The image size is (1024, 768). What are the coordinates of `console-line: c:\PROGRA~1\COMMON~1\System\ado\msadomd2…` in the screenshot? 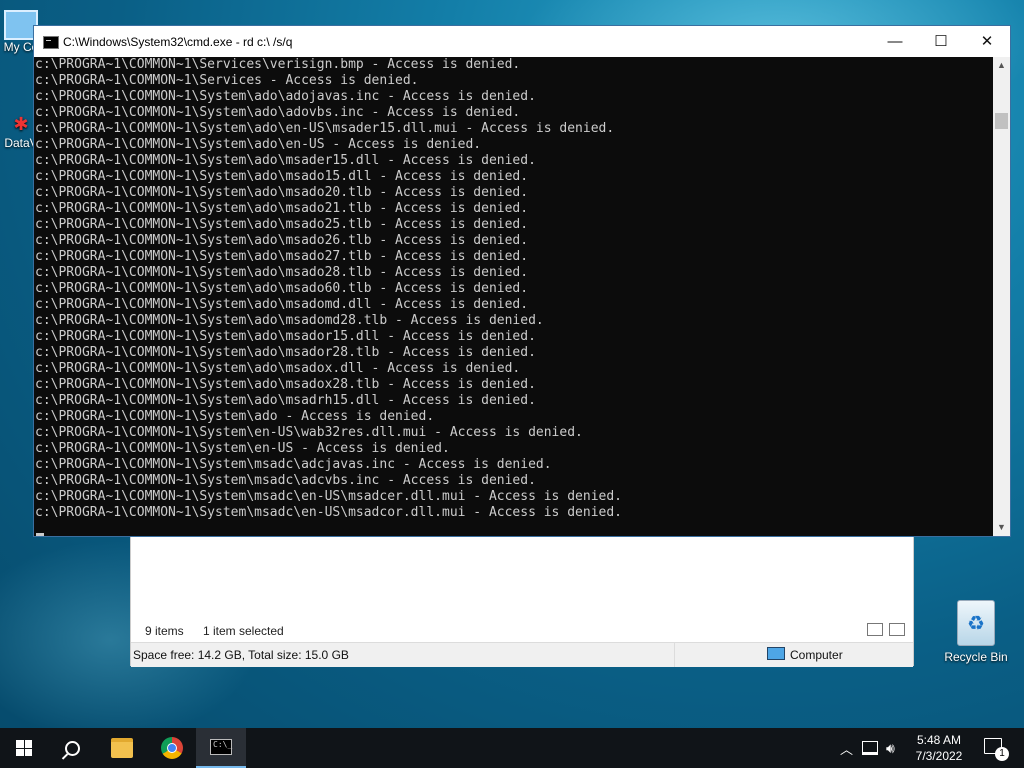 It's located at (289, 320).